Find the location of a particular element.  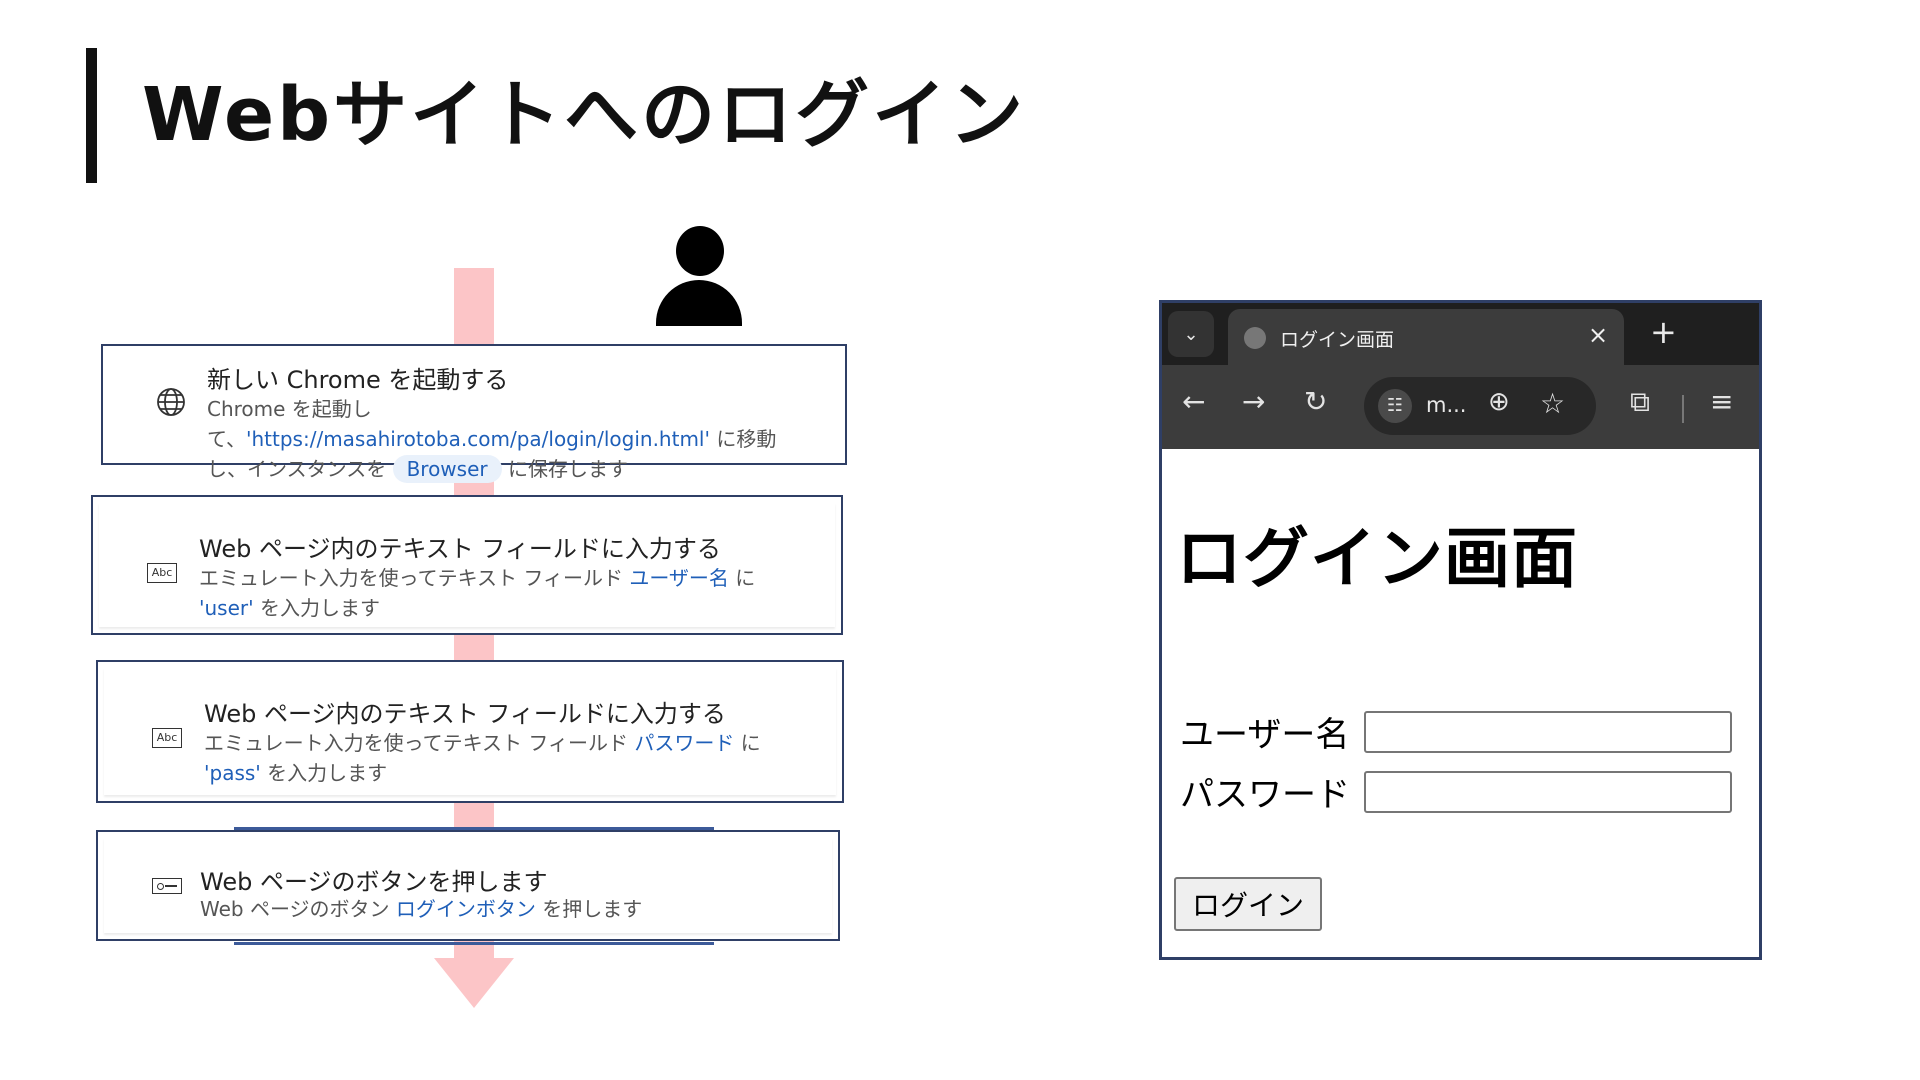

browser-toolbar: ← → ↻ ☷ m... ⊕ ☆ ⧉ ≡ is located at coordinates (1460, 407).